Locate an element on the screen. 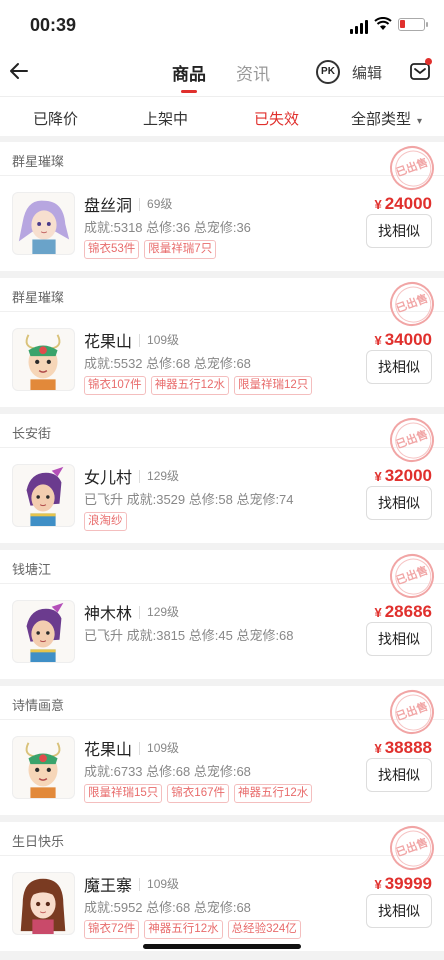 The image size is (444, 960). attribute-tag: 限量祥瑞12只 is located at coordinates (273, 385).